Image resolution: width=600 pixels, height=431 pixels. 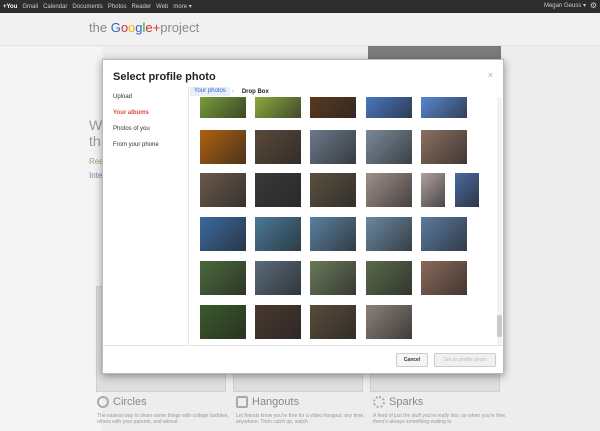 What do you see at coordinates (499, 221) in the screenshot?
I see `photo-grid-scrollbar` at bounding box center [499, 221].